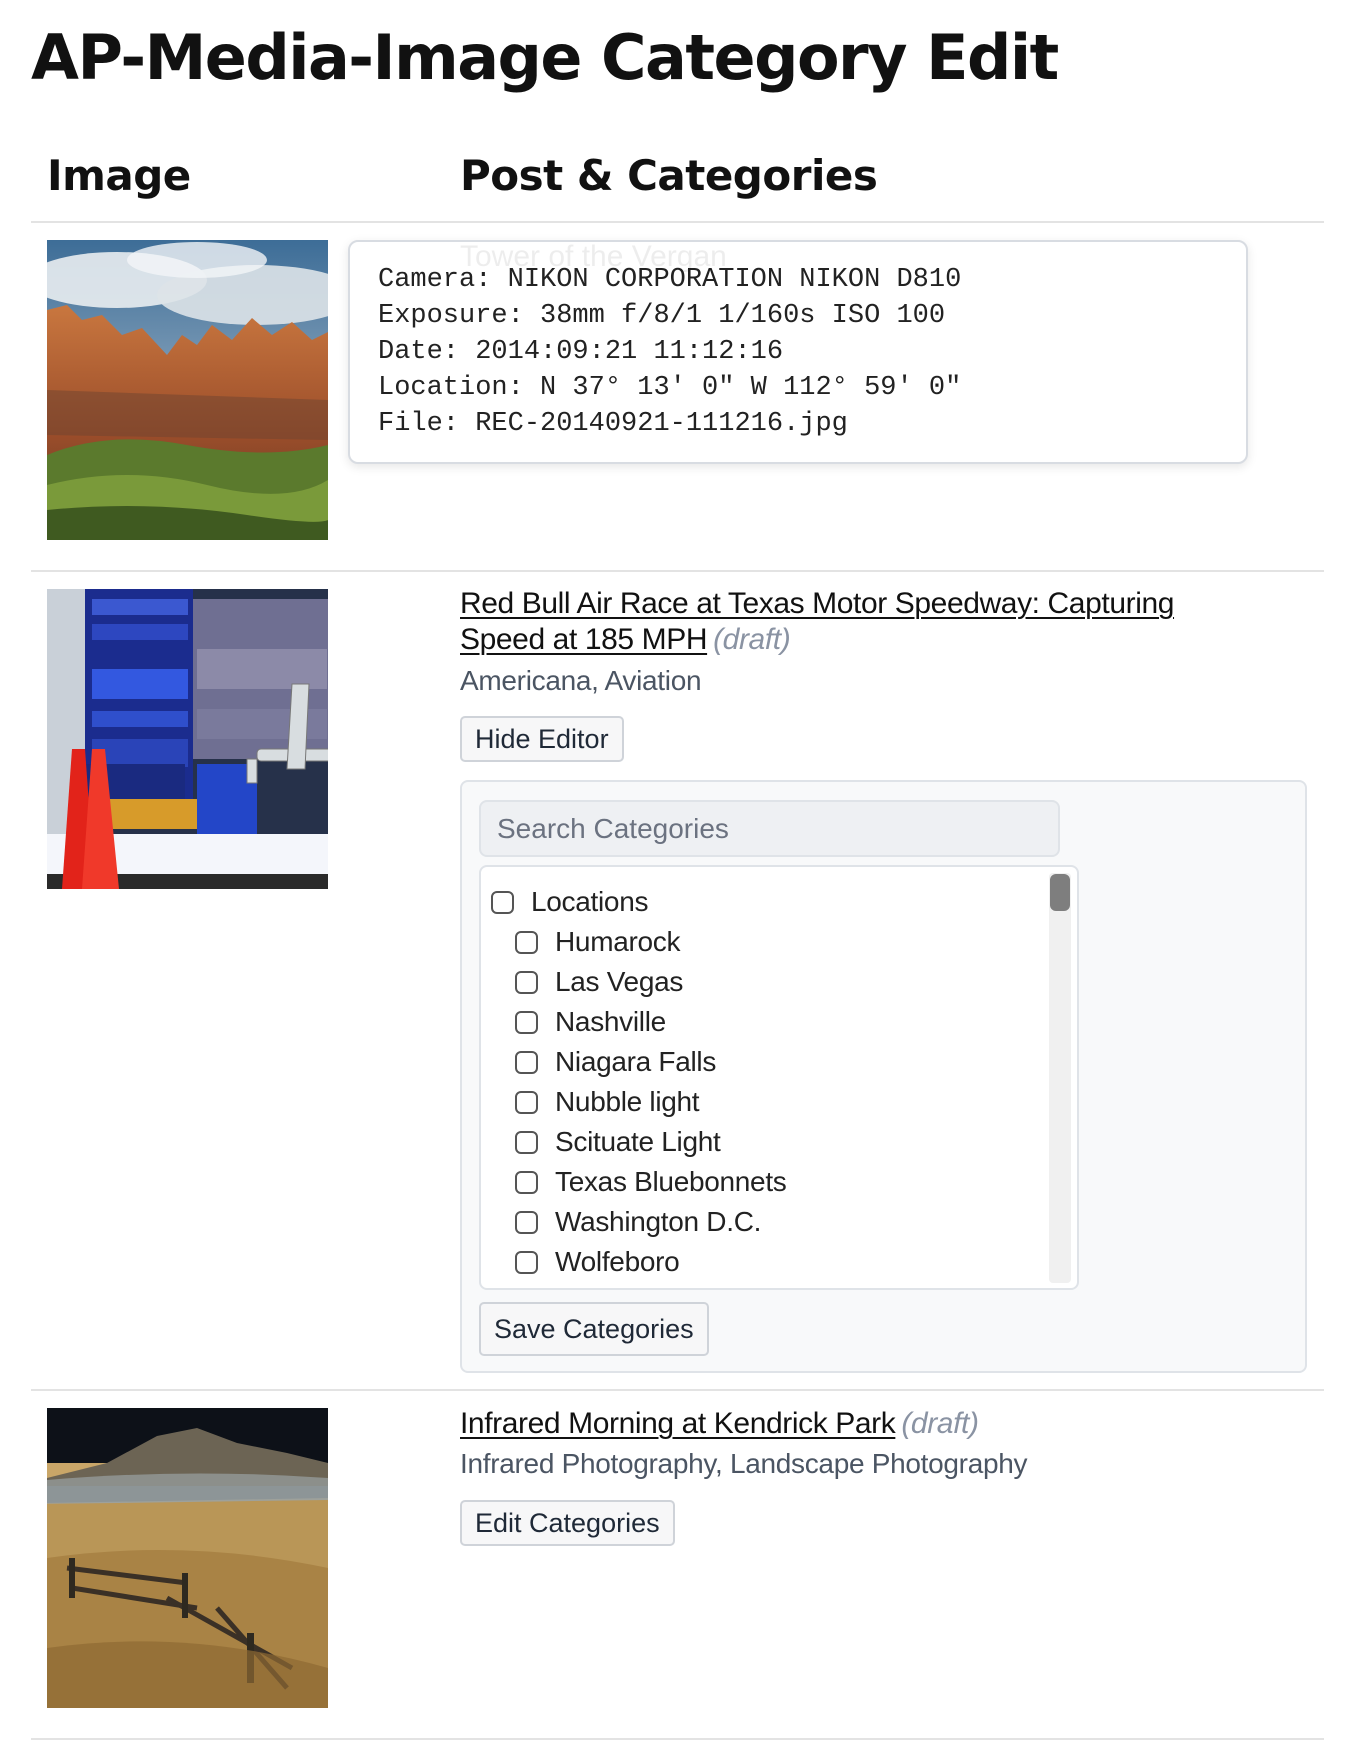 This screenshot has width=1354, height=1748. I want to click on category-item-las-vegas: Las Vegas, so click(599, 982).